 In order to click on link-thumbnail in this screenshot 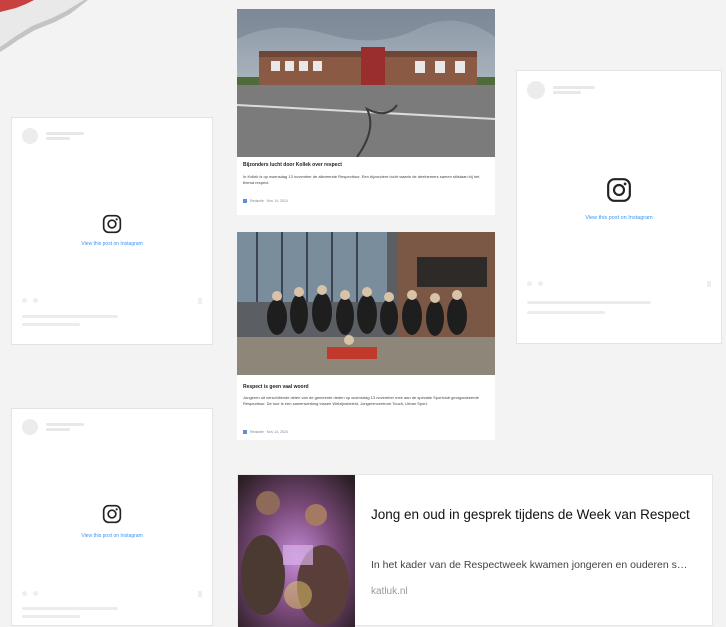, I will do `click(296, 551)`.